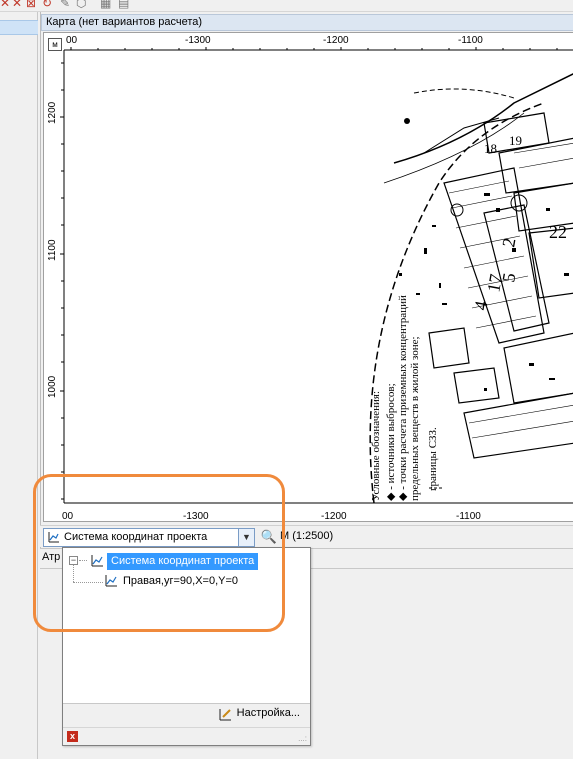  I want to click on parcel-number: 22, so click(558, 232).